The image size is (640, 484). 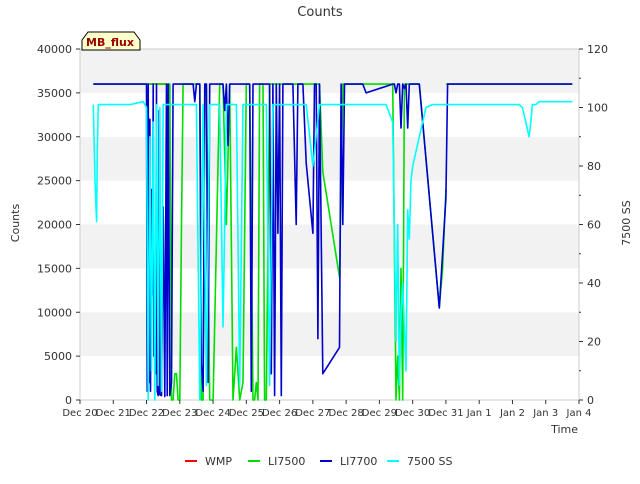 I want to click on x-tick-label: Jan 3, so click(x=545, y=413).